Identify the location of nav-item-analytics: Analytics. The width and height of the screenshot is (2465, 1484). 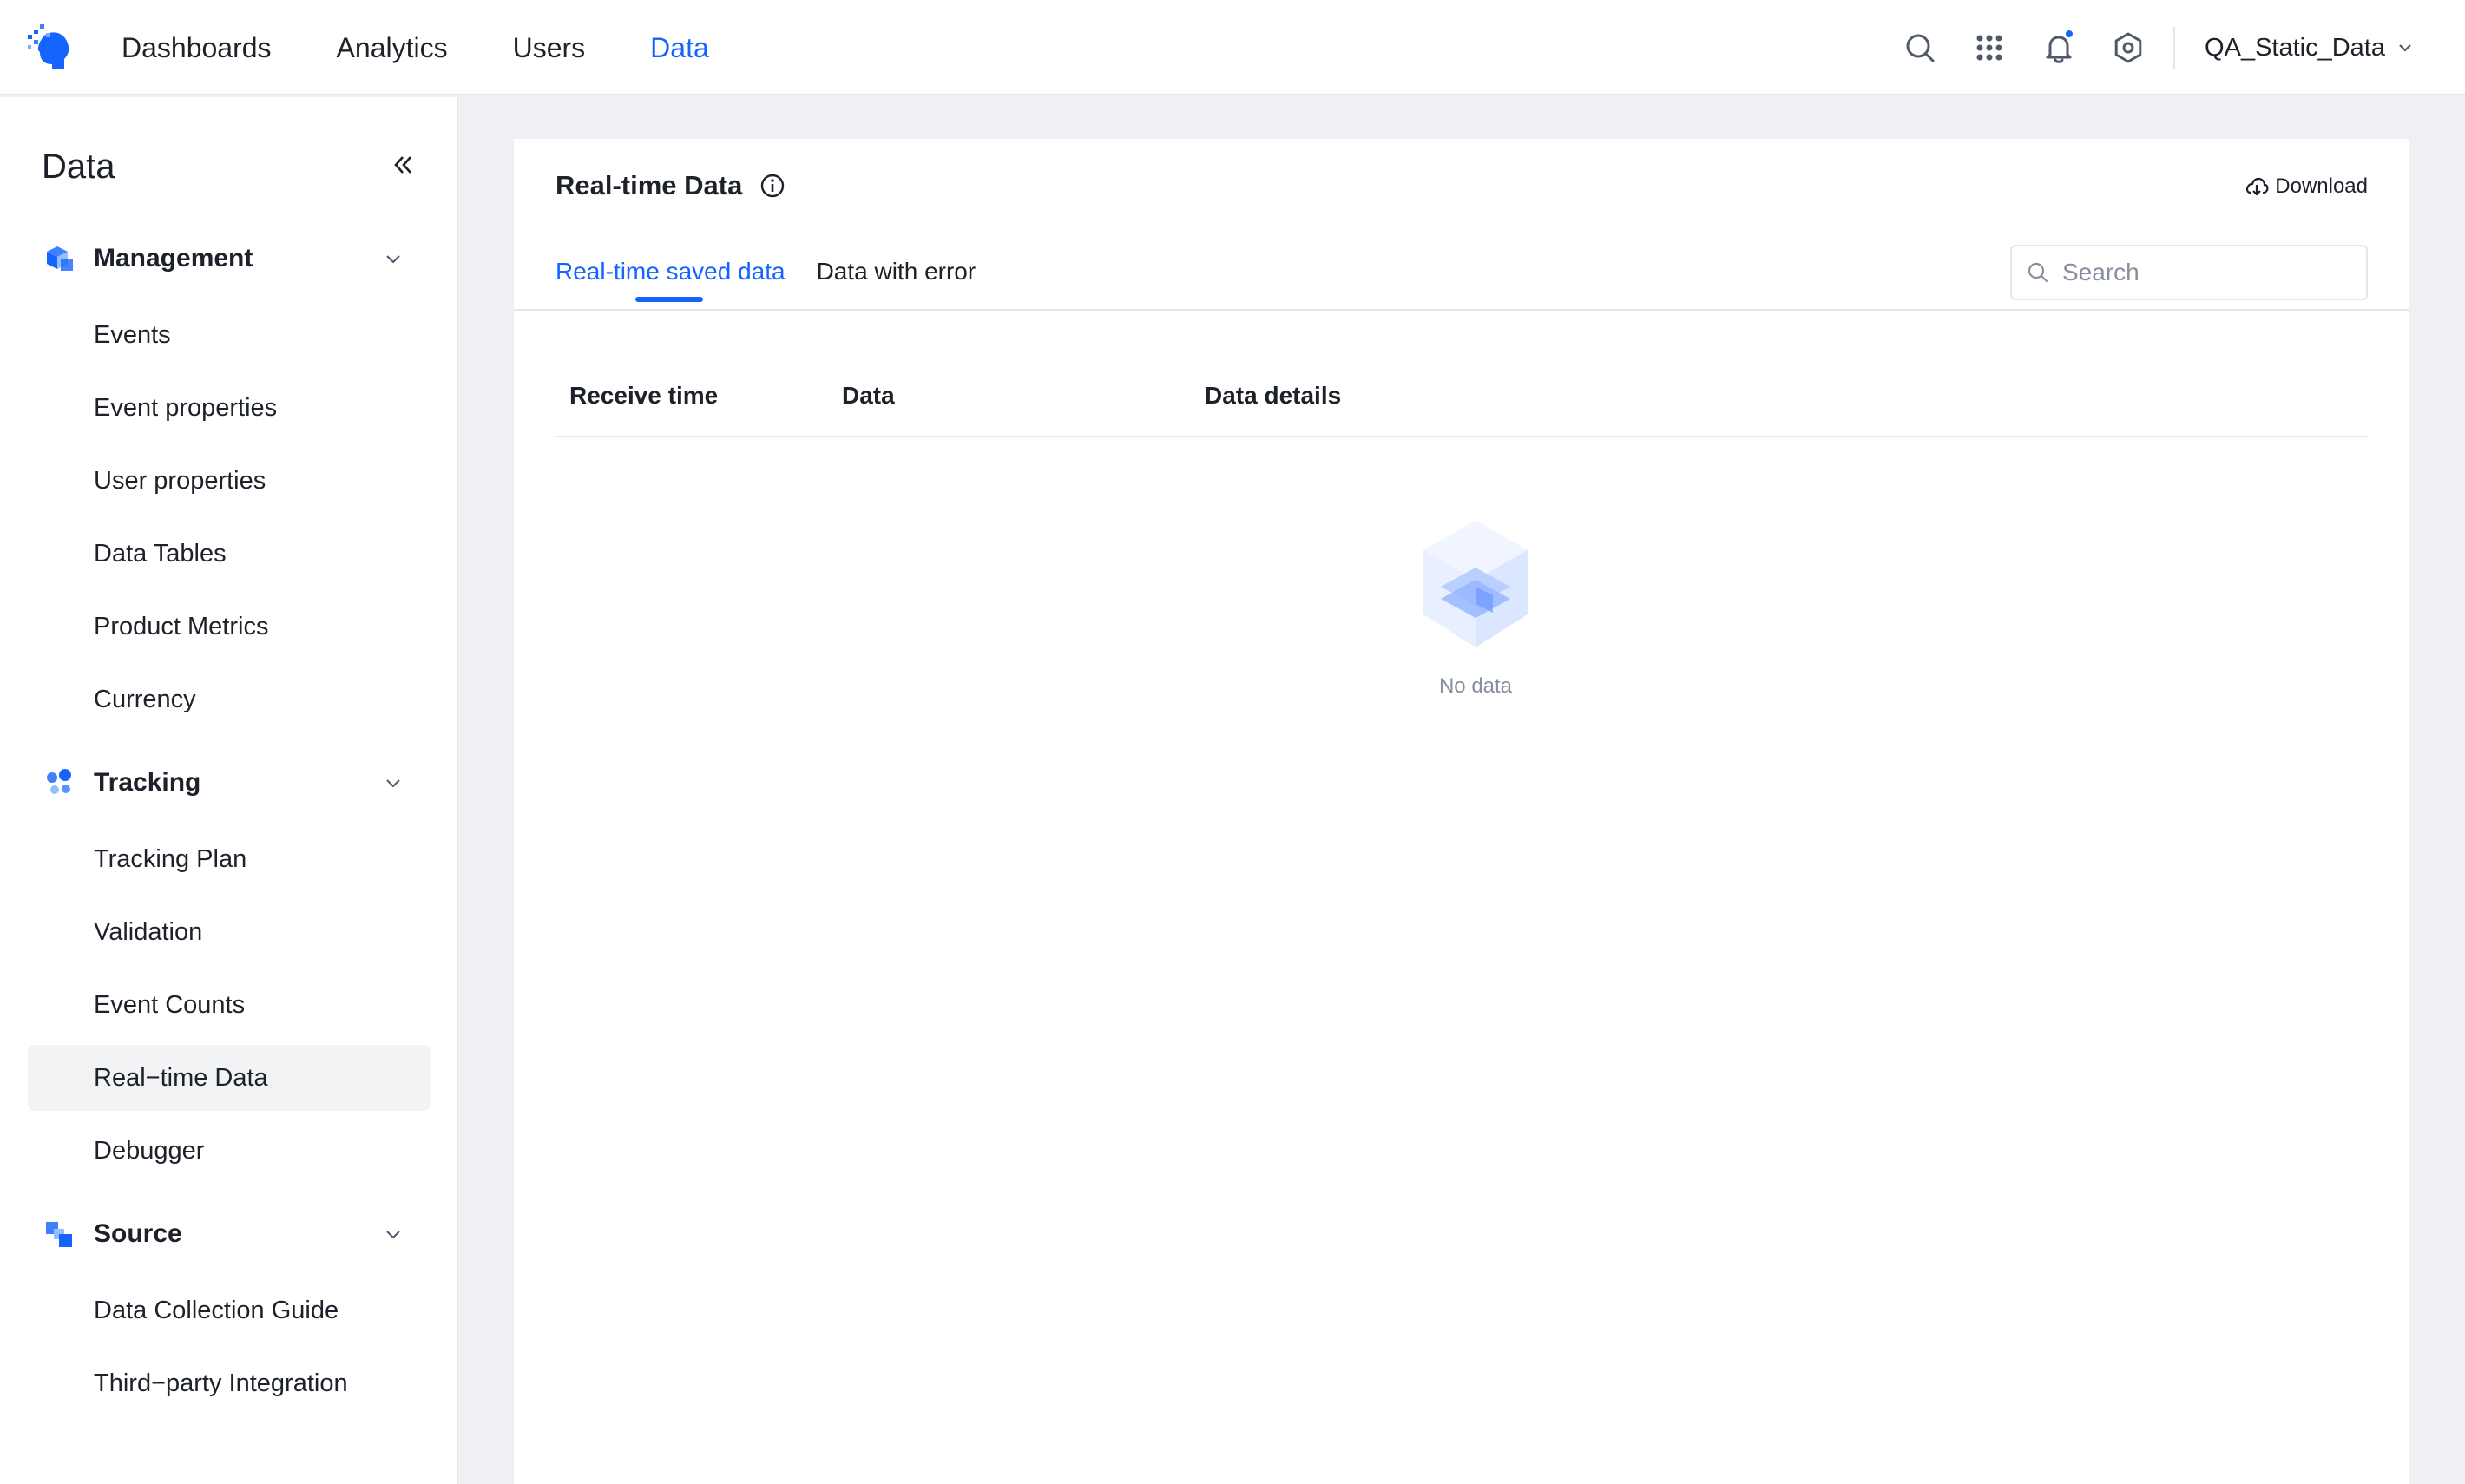
(392, 48).